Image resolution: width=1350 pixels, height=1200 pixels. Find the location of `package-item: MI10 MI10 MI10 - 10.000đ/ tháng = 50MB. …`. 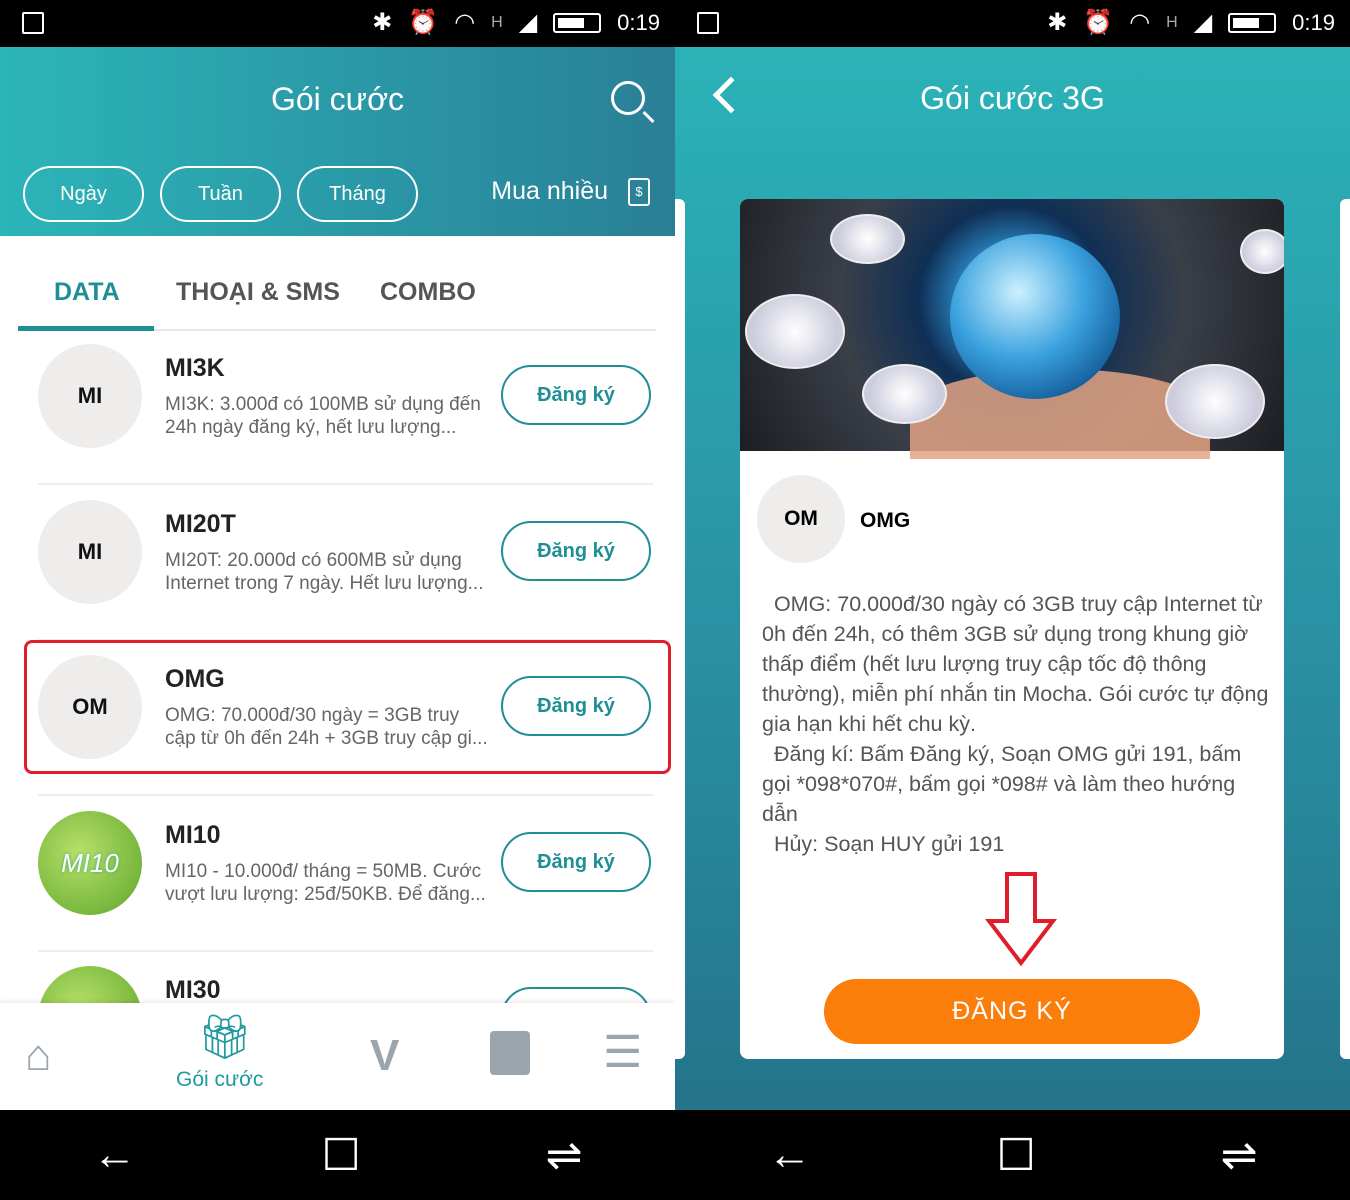

package-item: MI10 MI10 MI10 - 10.000đ/ tháng = 50MB. … is located at coordinates (345, 874).